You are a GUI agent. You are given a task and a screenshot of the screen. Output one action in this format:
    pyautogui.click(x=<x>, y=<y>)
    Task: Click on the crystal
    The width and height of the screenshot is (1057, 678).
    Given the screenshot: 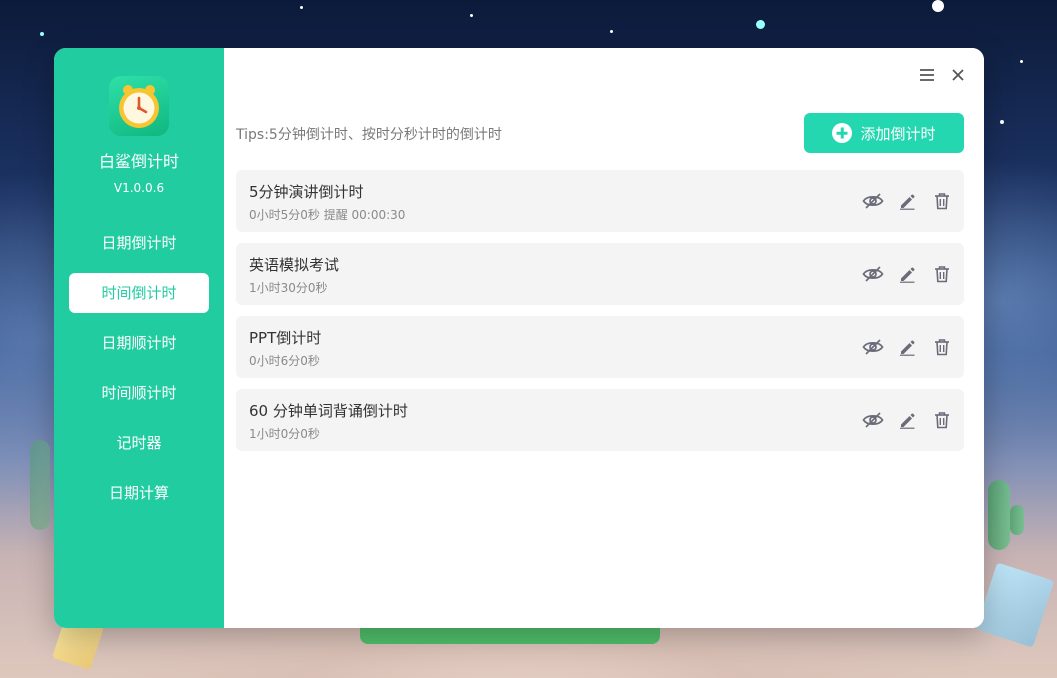 What is the action you would take?
    pyautogui.click(x=1015, y=605)
    